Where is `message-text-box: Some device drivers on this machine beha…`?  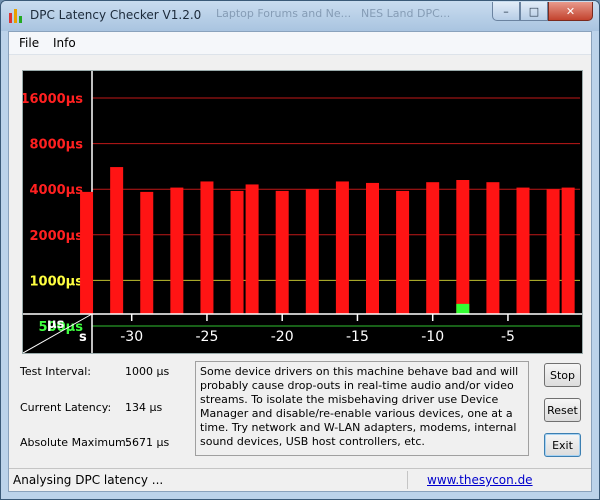 message-text-box: Some device drivers on this machine beha… is located at coordinates (362, 408).